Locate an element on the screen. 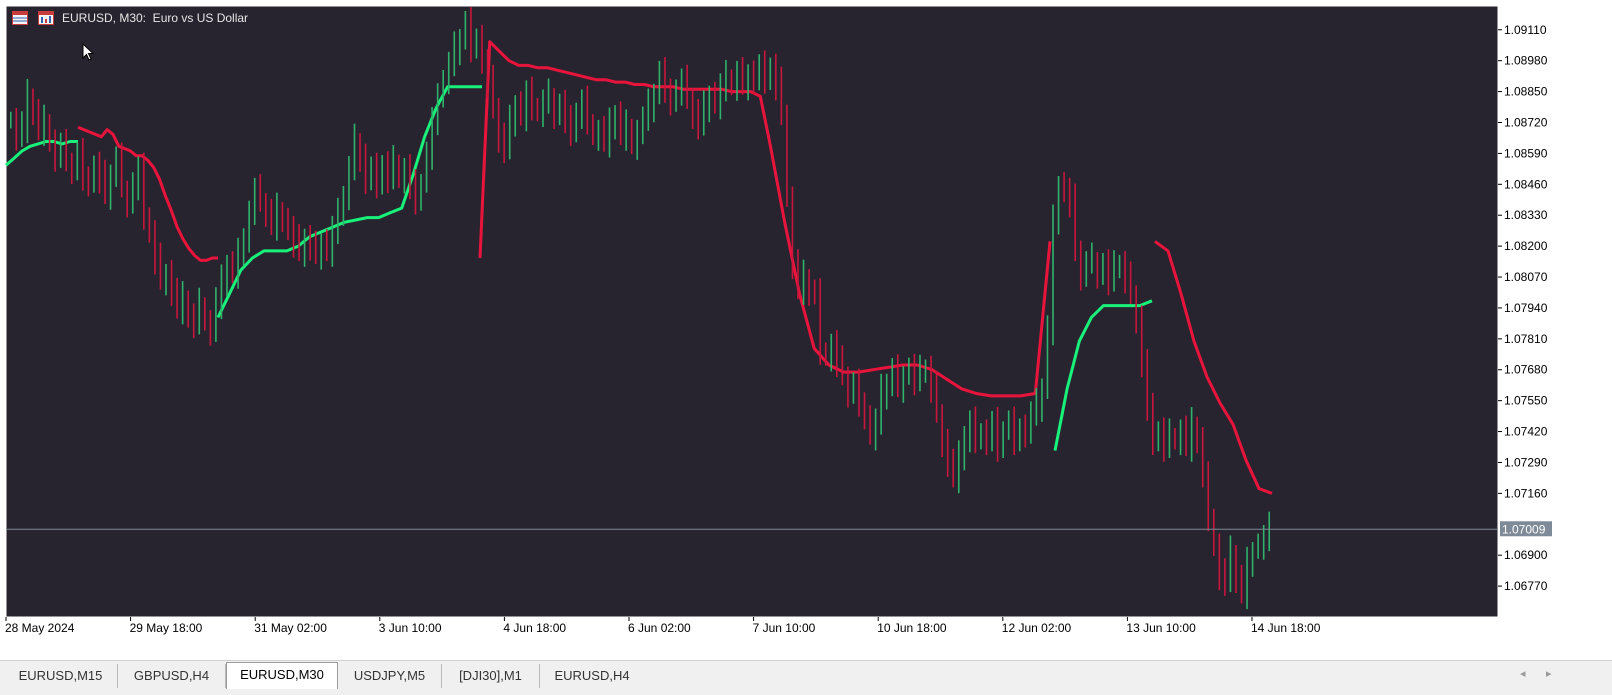 The width and height of the screenshot is (1612, 695). time-tick-label: 14 Jun 18:00 is located at coordinates (1286, 628).